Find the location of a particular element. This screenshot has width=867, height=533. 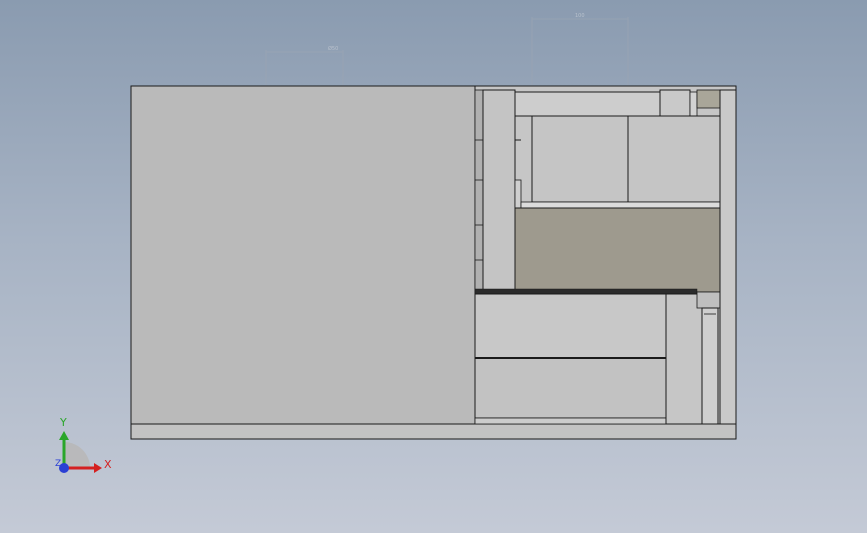

side-post-narrow is located at coordinates (710, 366).